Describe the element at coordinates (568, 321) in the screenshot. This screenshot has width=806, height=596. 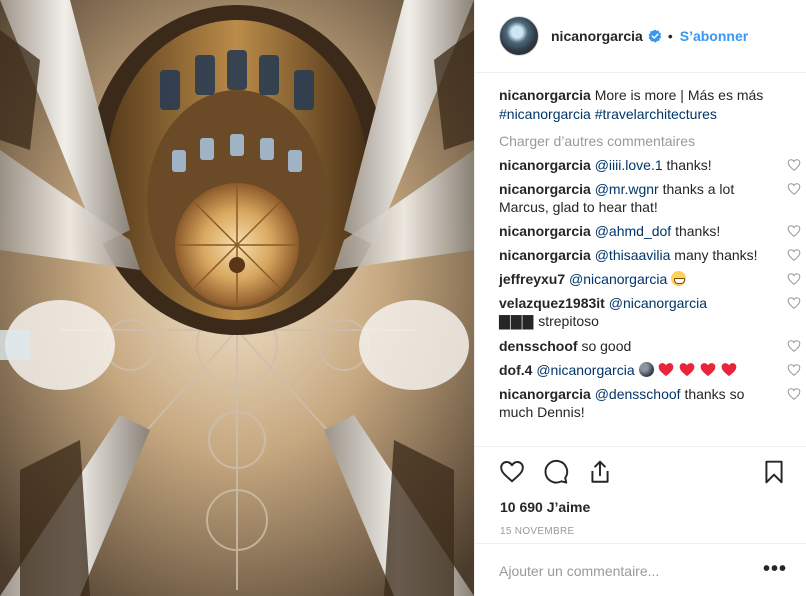
I see `comment-text: strepitoso` at that location.